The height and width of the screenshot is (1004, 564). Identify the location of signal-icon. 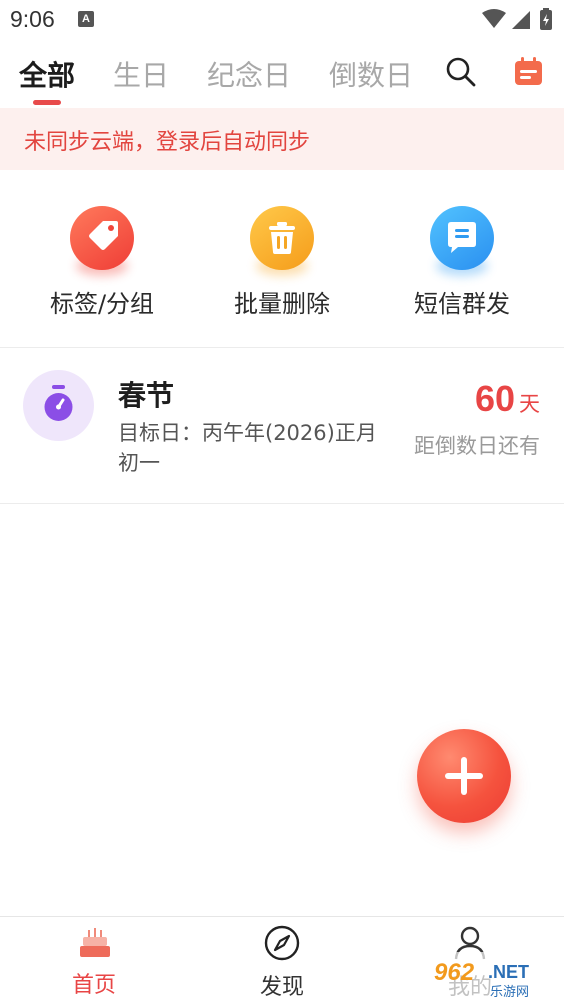
(521, 20).